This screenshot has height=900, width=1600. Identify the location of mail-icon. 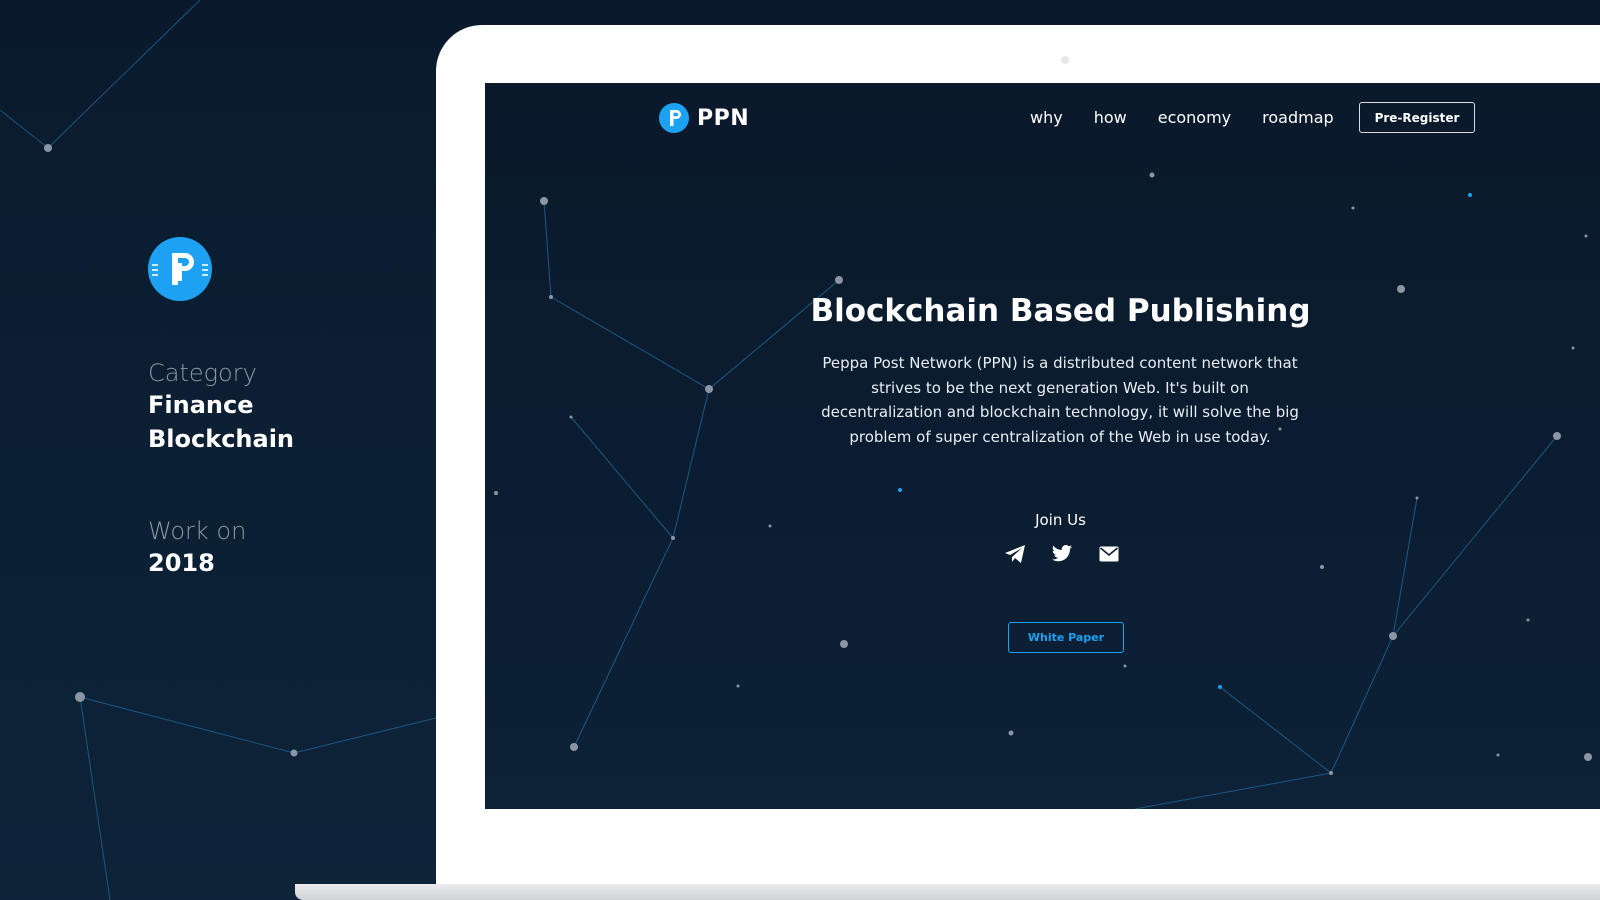
(1109, 554).